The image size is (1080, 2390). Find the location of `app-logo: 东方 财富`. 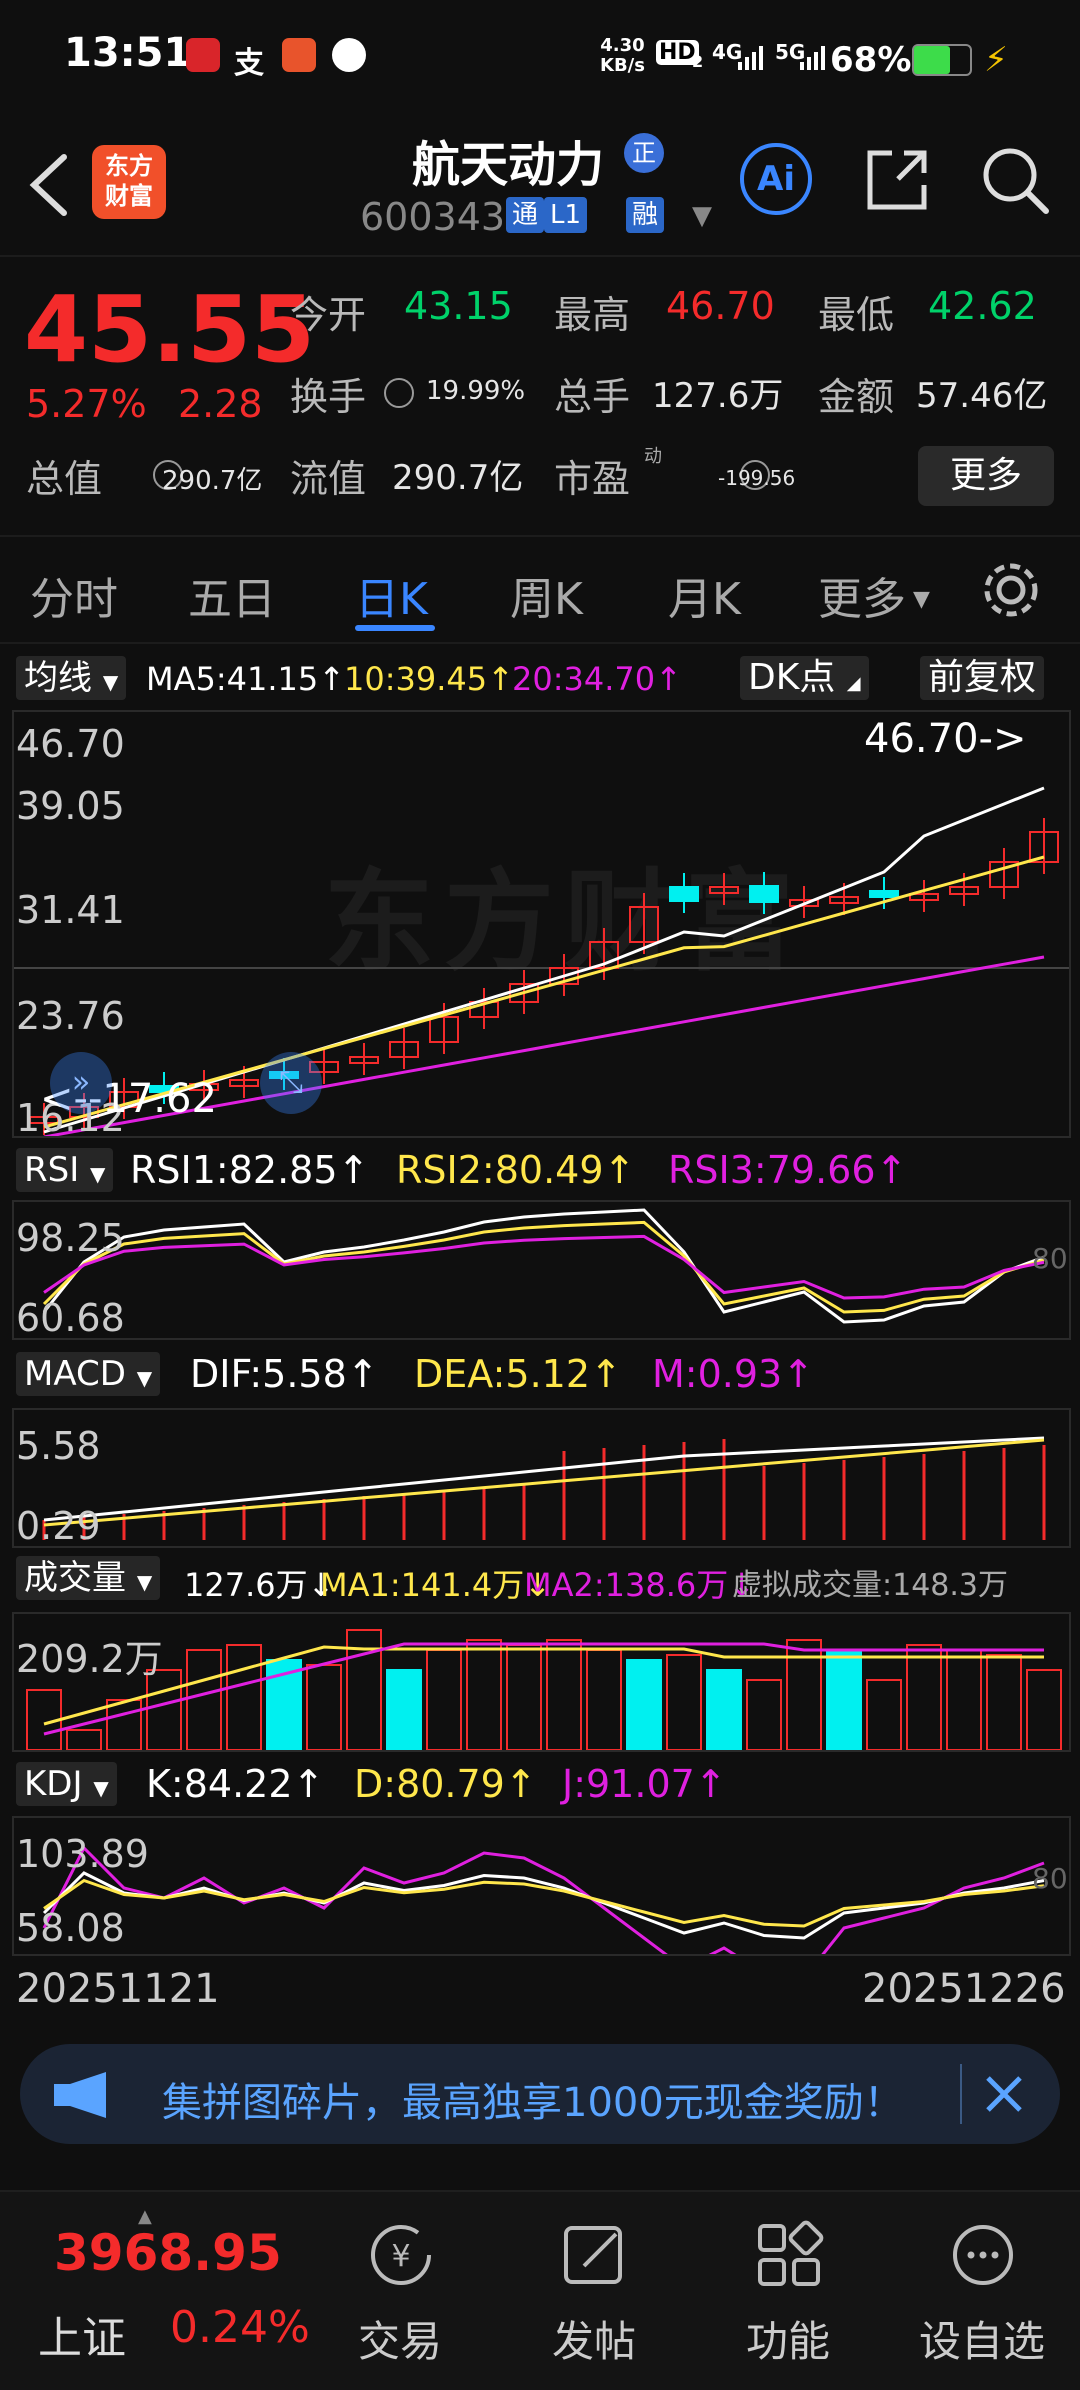

app-logo: 东方 财富 is located at coordinates (129, 182).